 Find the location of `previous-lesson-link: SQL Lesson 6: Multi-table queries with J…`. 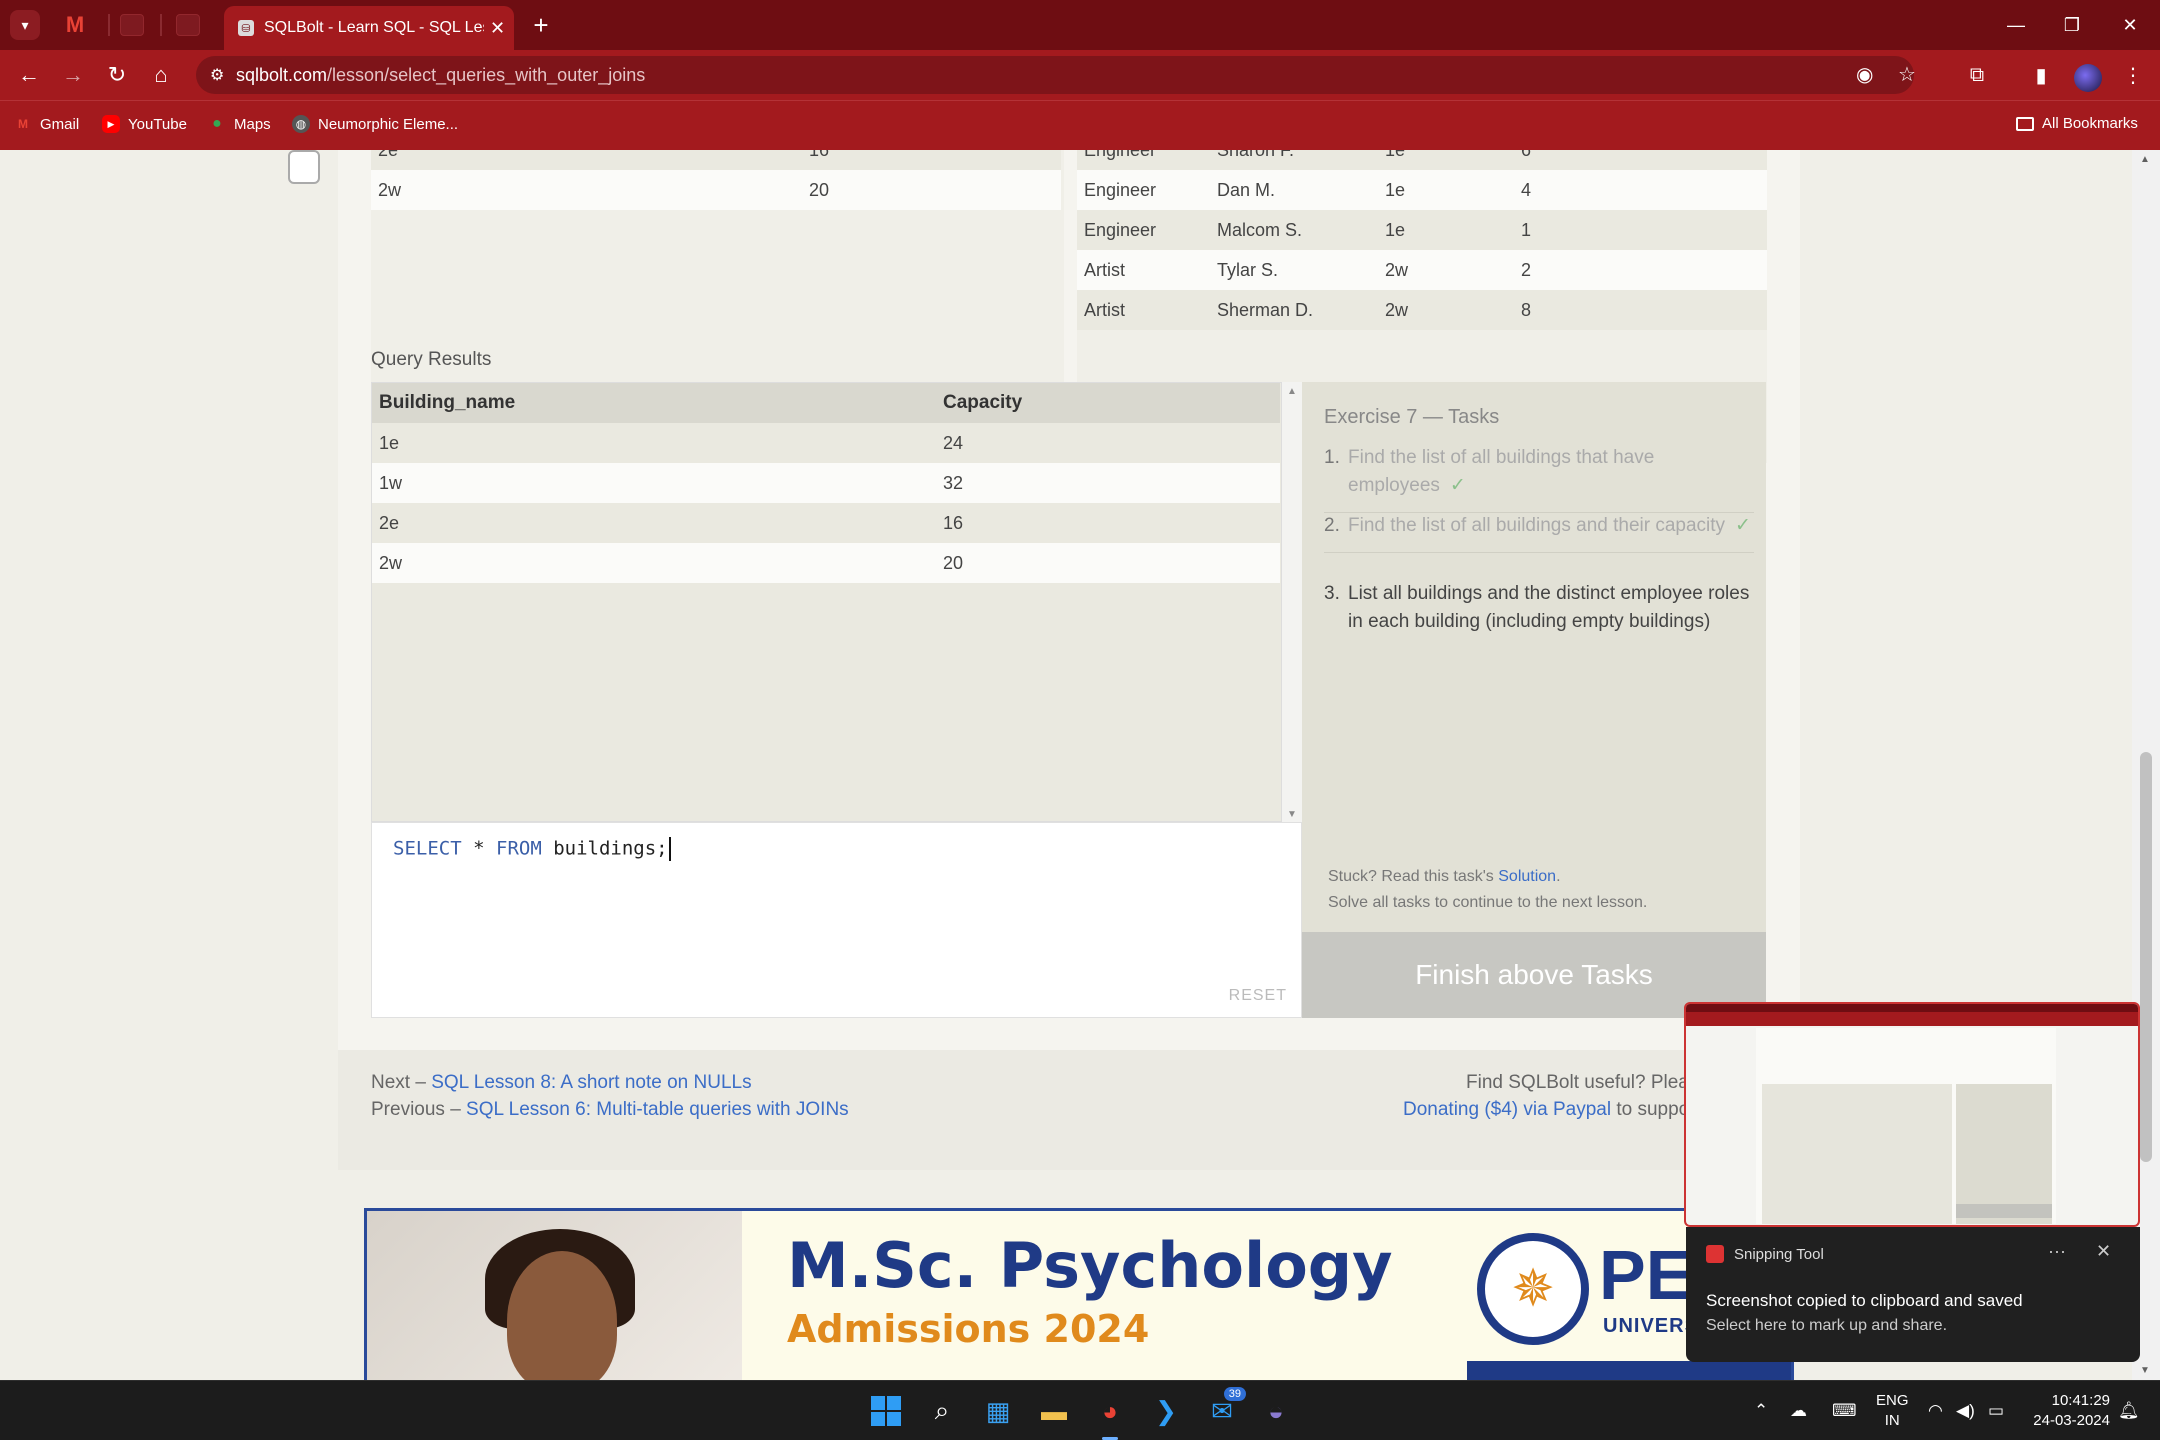

previous-lesson-link: SQL Lesson 6: Multi-table queries with J… is located at coordinates (657, 1109).